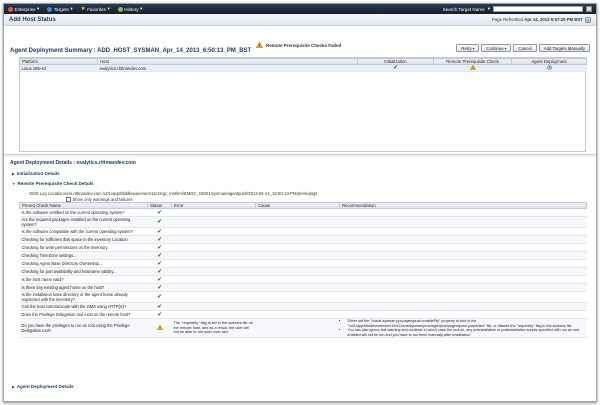 Image resolution: width=600 pixels, height=405 pixels. I want to click on host-cell: exalytics.rittmandev.com, so click(227, 68).